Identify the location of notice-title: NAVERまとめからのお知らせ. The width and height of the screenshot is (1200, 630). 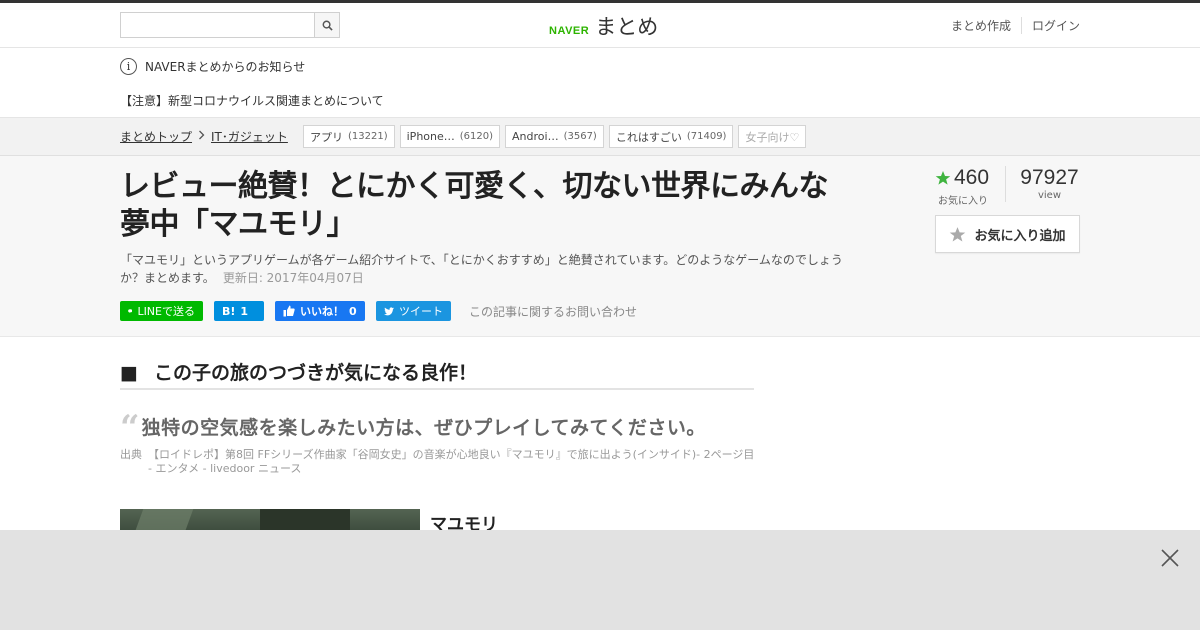
(225, 67).